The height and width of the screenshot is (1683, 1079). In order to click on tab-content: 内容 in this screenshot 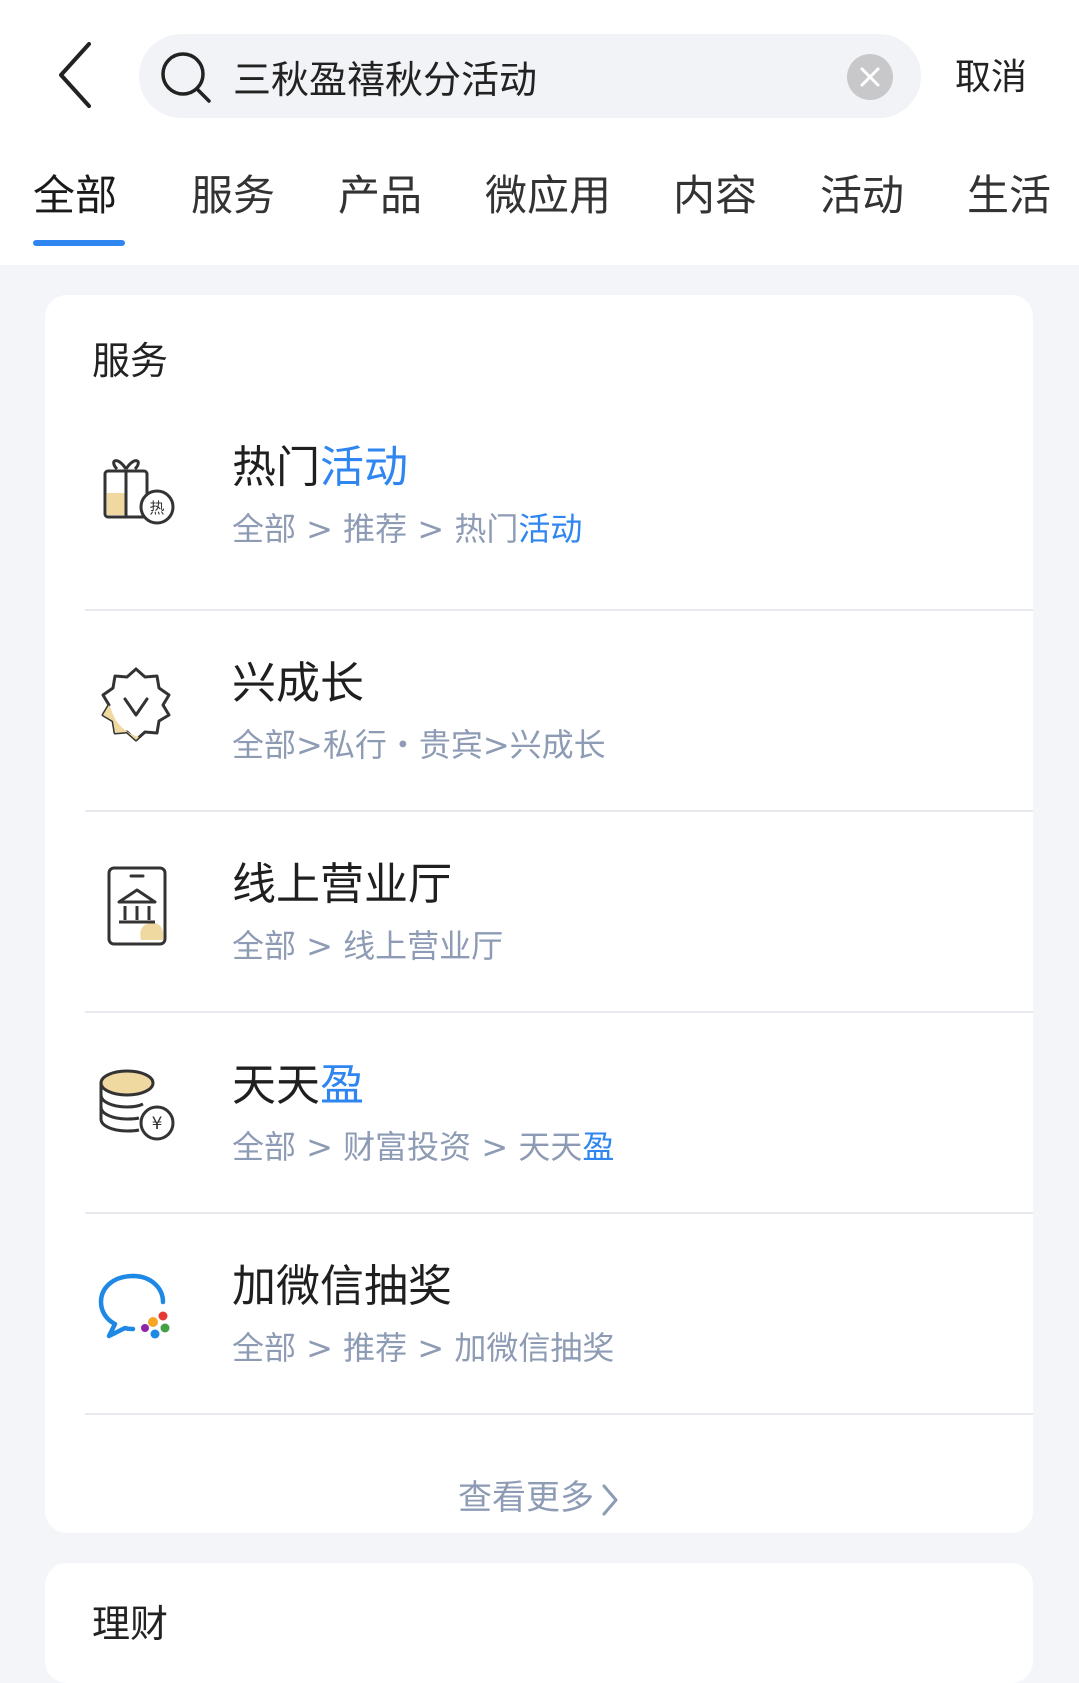, I will do `click(715, 196)`.